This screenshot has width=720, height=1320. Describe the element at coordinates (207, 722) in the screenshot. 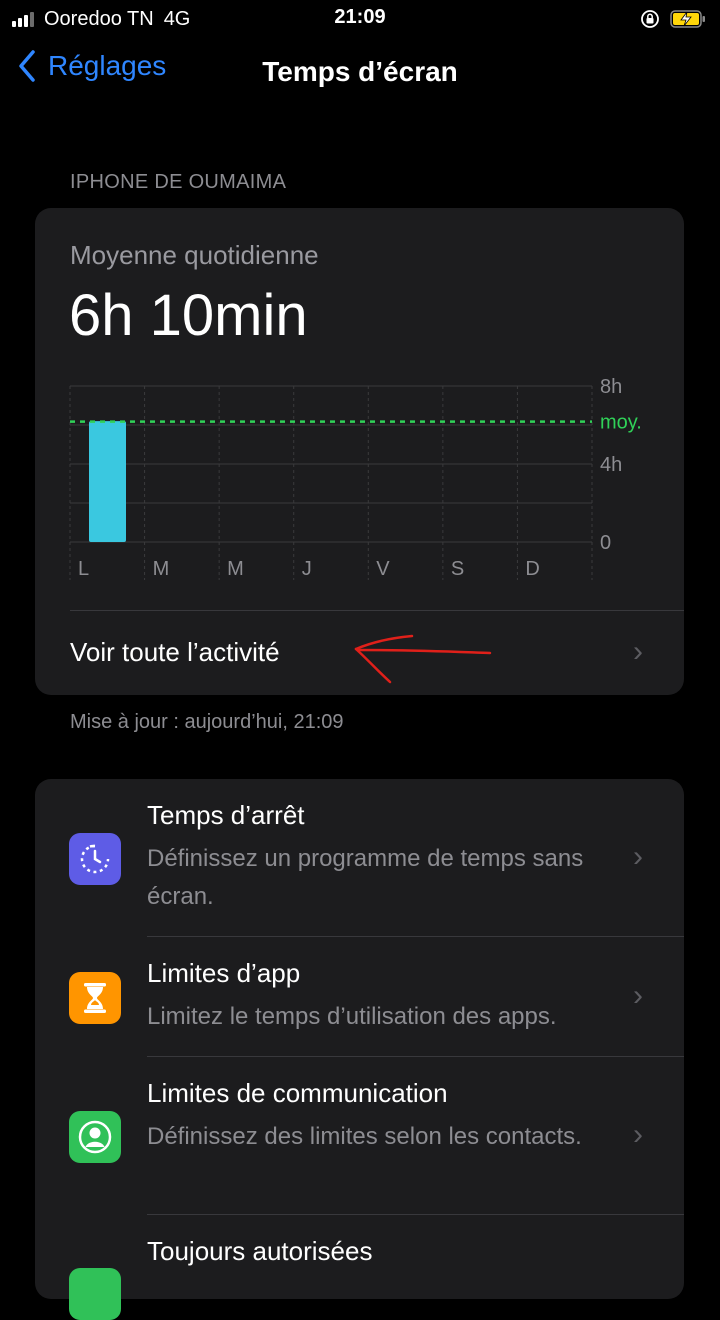

I see `last-updated-text: Mise à jour : aujourd’hui, 21:09` at that location.